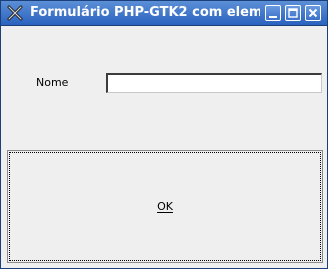 This screenshot has height=269, width=328. I want to click on name-label: Nome, so click(52, 82).